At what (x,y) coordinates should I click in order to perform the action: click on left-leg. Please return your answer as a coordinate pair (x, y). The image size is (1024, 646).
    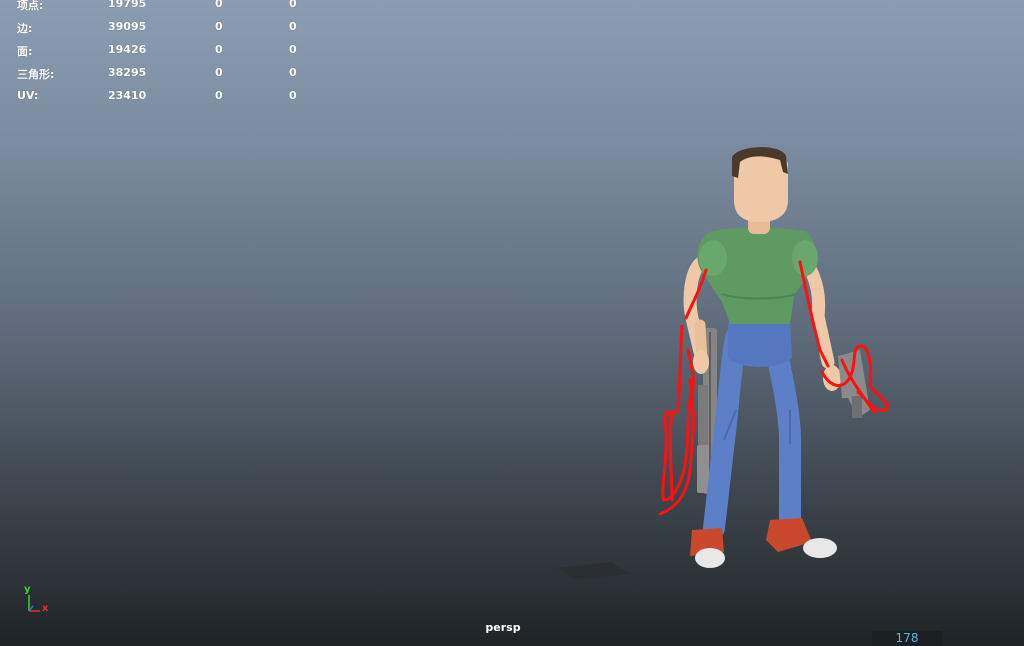
    Looking at the image, I should click on (725, 433).